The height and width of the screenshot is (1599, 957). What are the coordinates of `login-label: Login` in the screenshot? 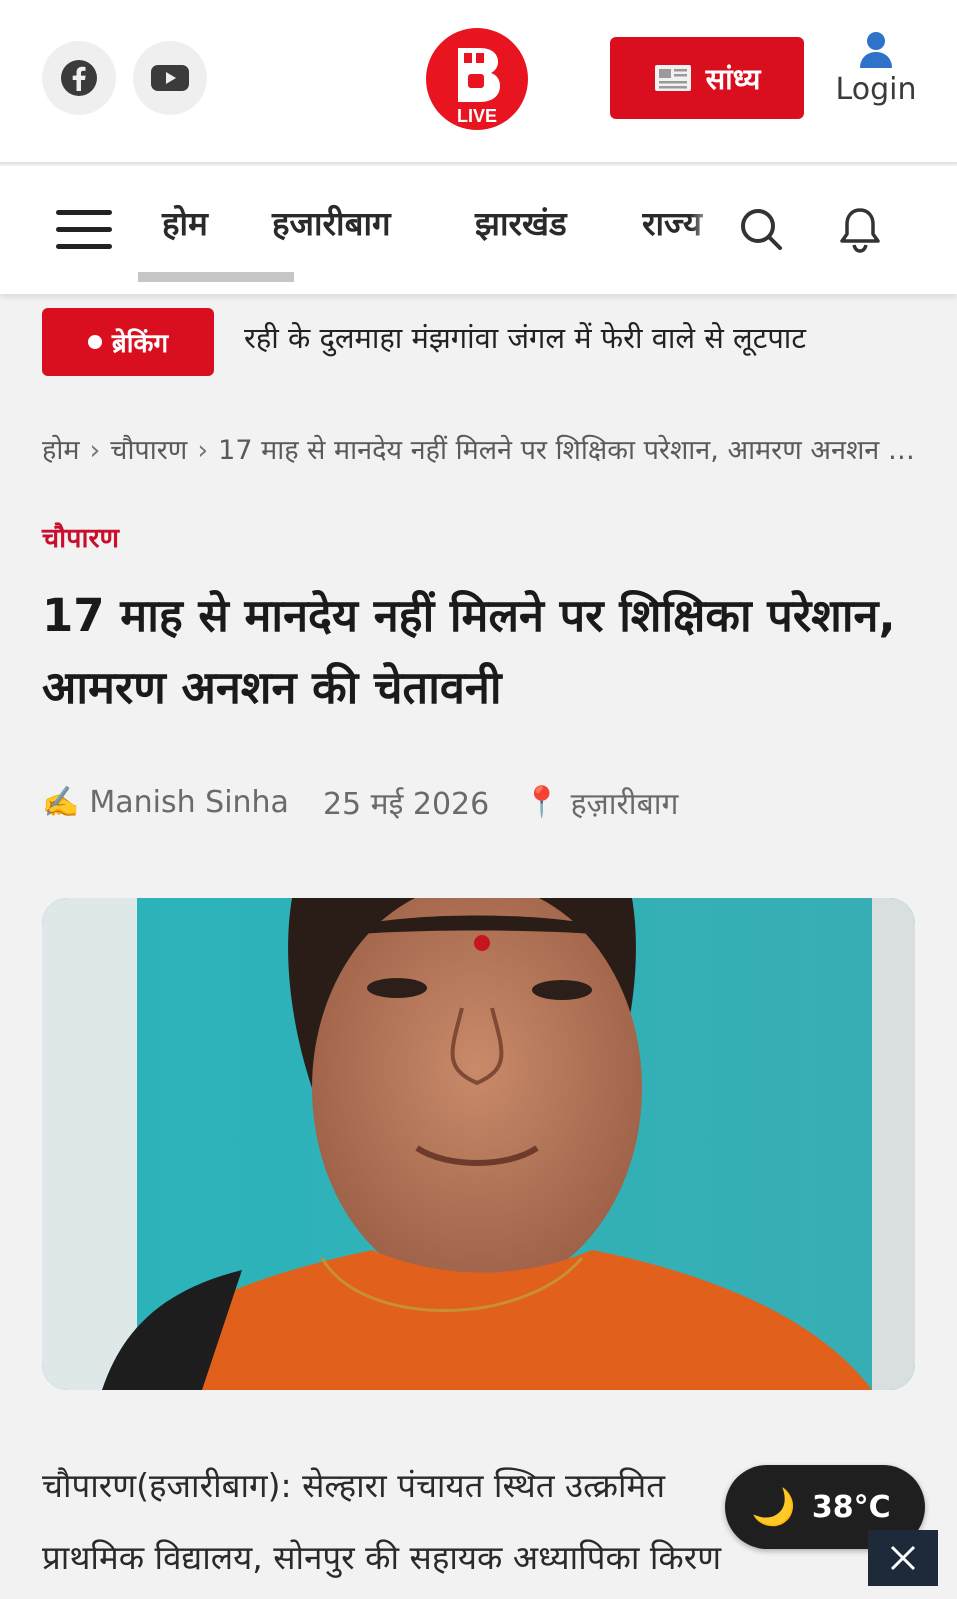 It's located at (876, 89).